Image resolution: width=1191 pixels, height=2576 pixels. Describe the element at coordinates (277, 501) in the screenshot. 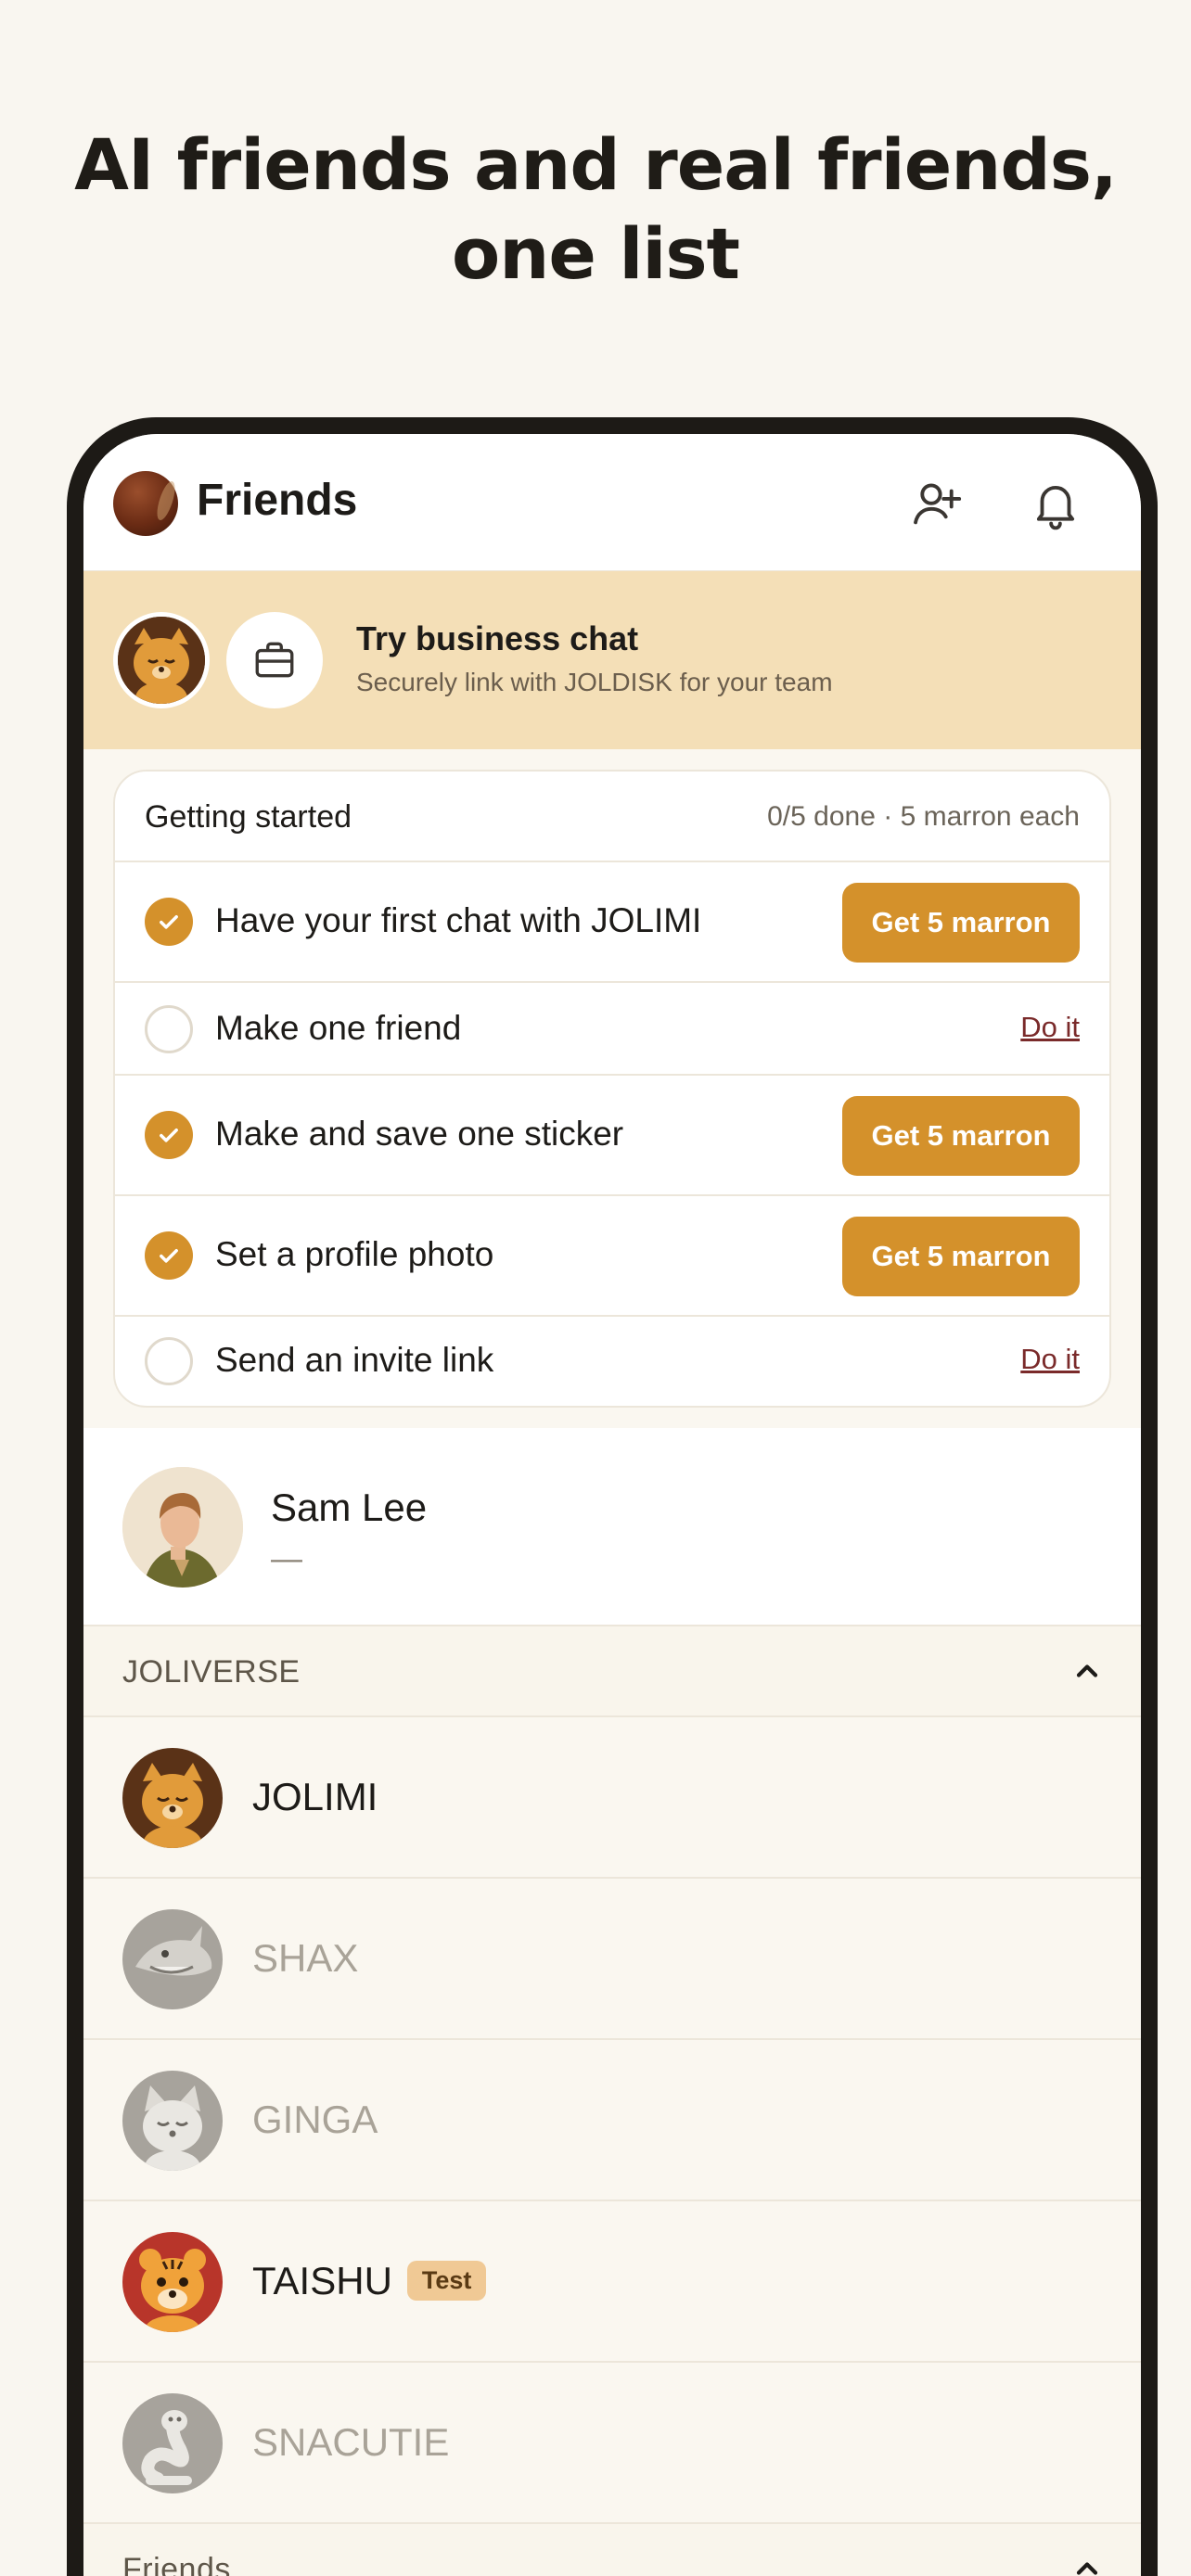

I see `page-title: Friends` at that location.